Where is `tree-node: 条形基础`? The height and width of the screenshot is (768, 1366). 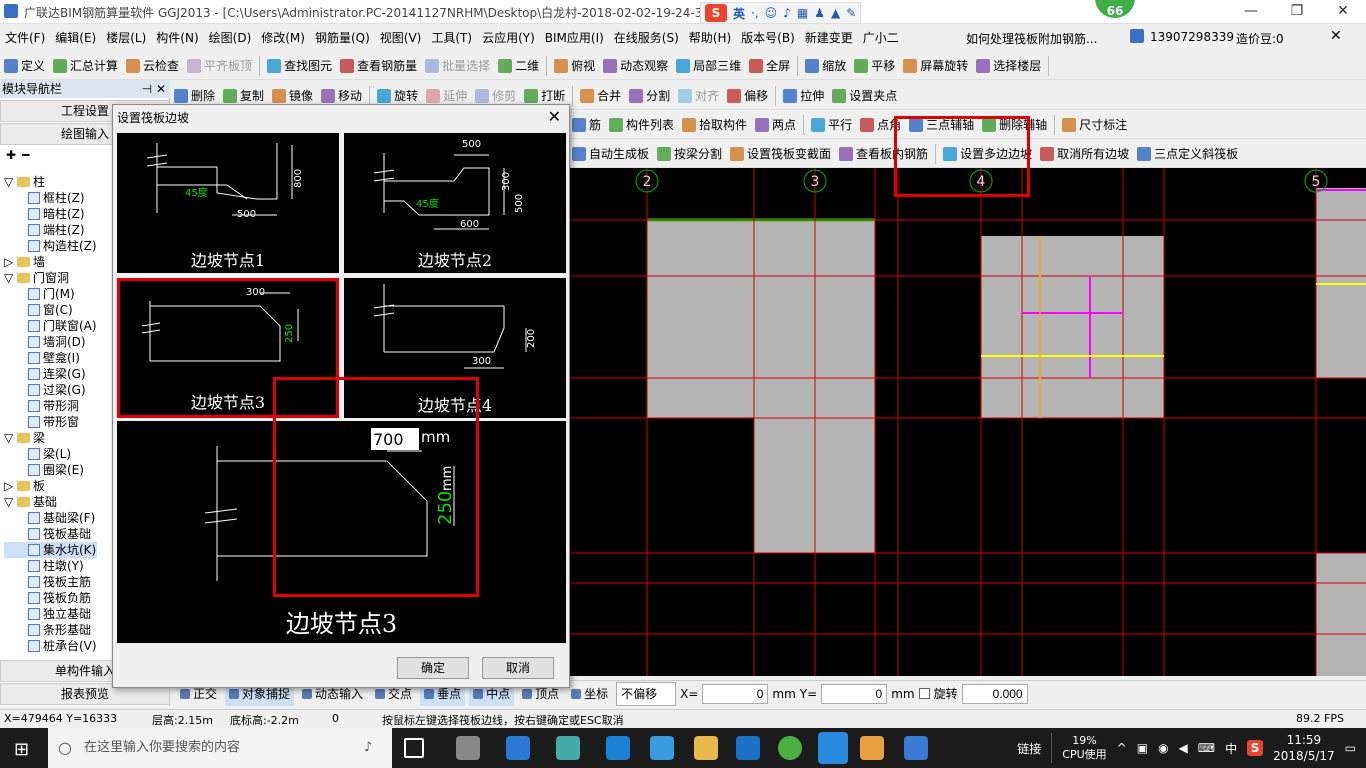
tree-node: 条形基础 is located at coordinates (50, 630).